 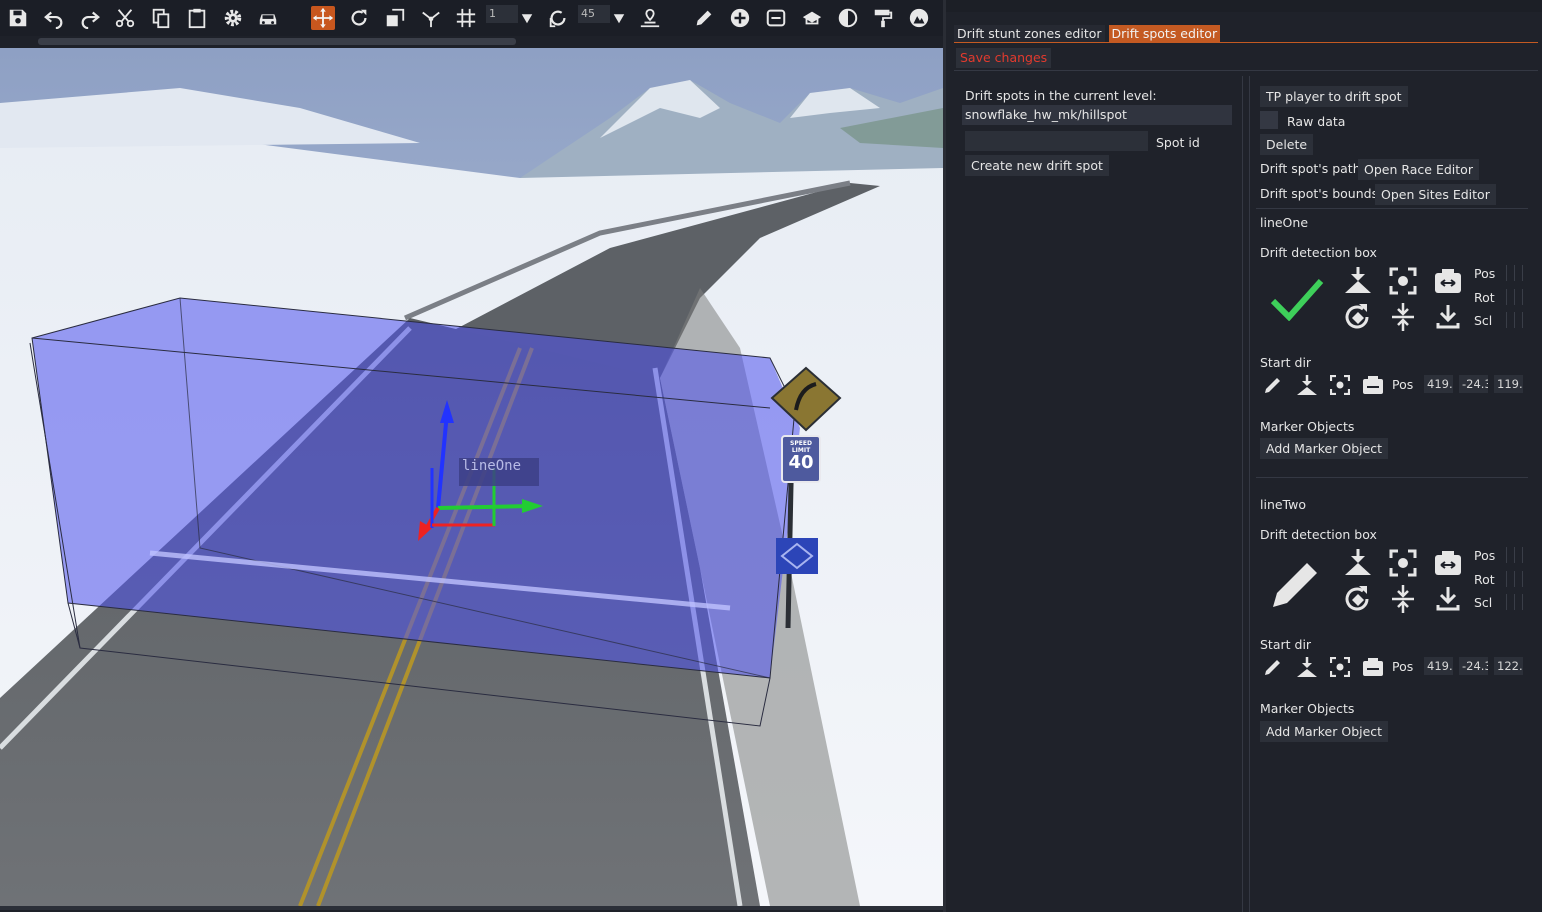 I want to click on rotate-snap-dropdown-icon, so click(x=619, y=18).